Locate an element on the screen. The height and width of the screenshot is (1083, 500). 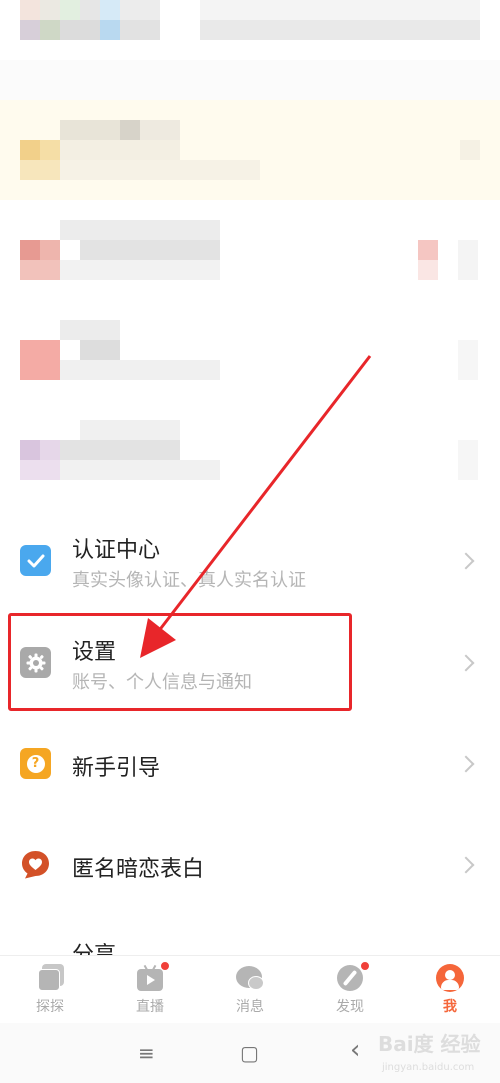
compass-icon is located at coordinates (353, 976).